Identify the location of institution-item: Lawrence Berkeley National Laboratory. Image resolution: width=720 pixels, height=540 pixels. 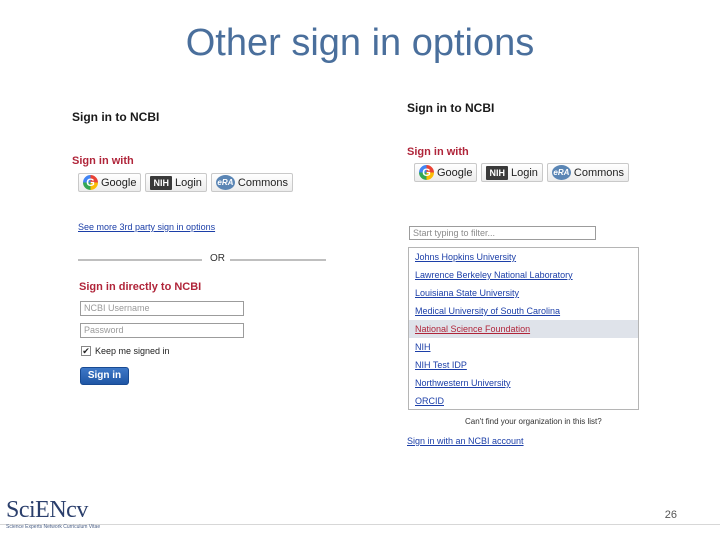
(523, 275).